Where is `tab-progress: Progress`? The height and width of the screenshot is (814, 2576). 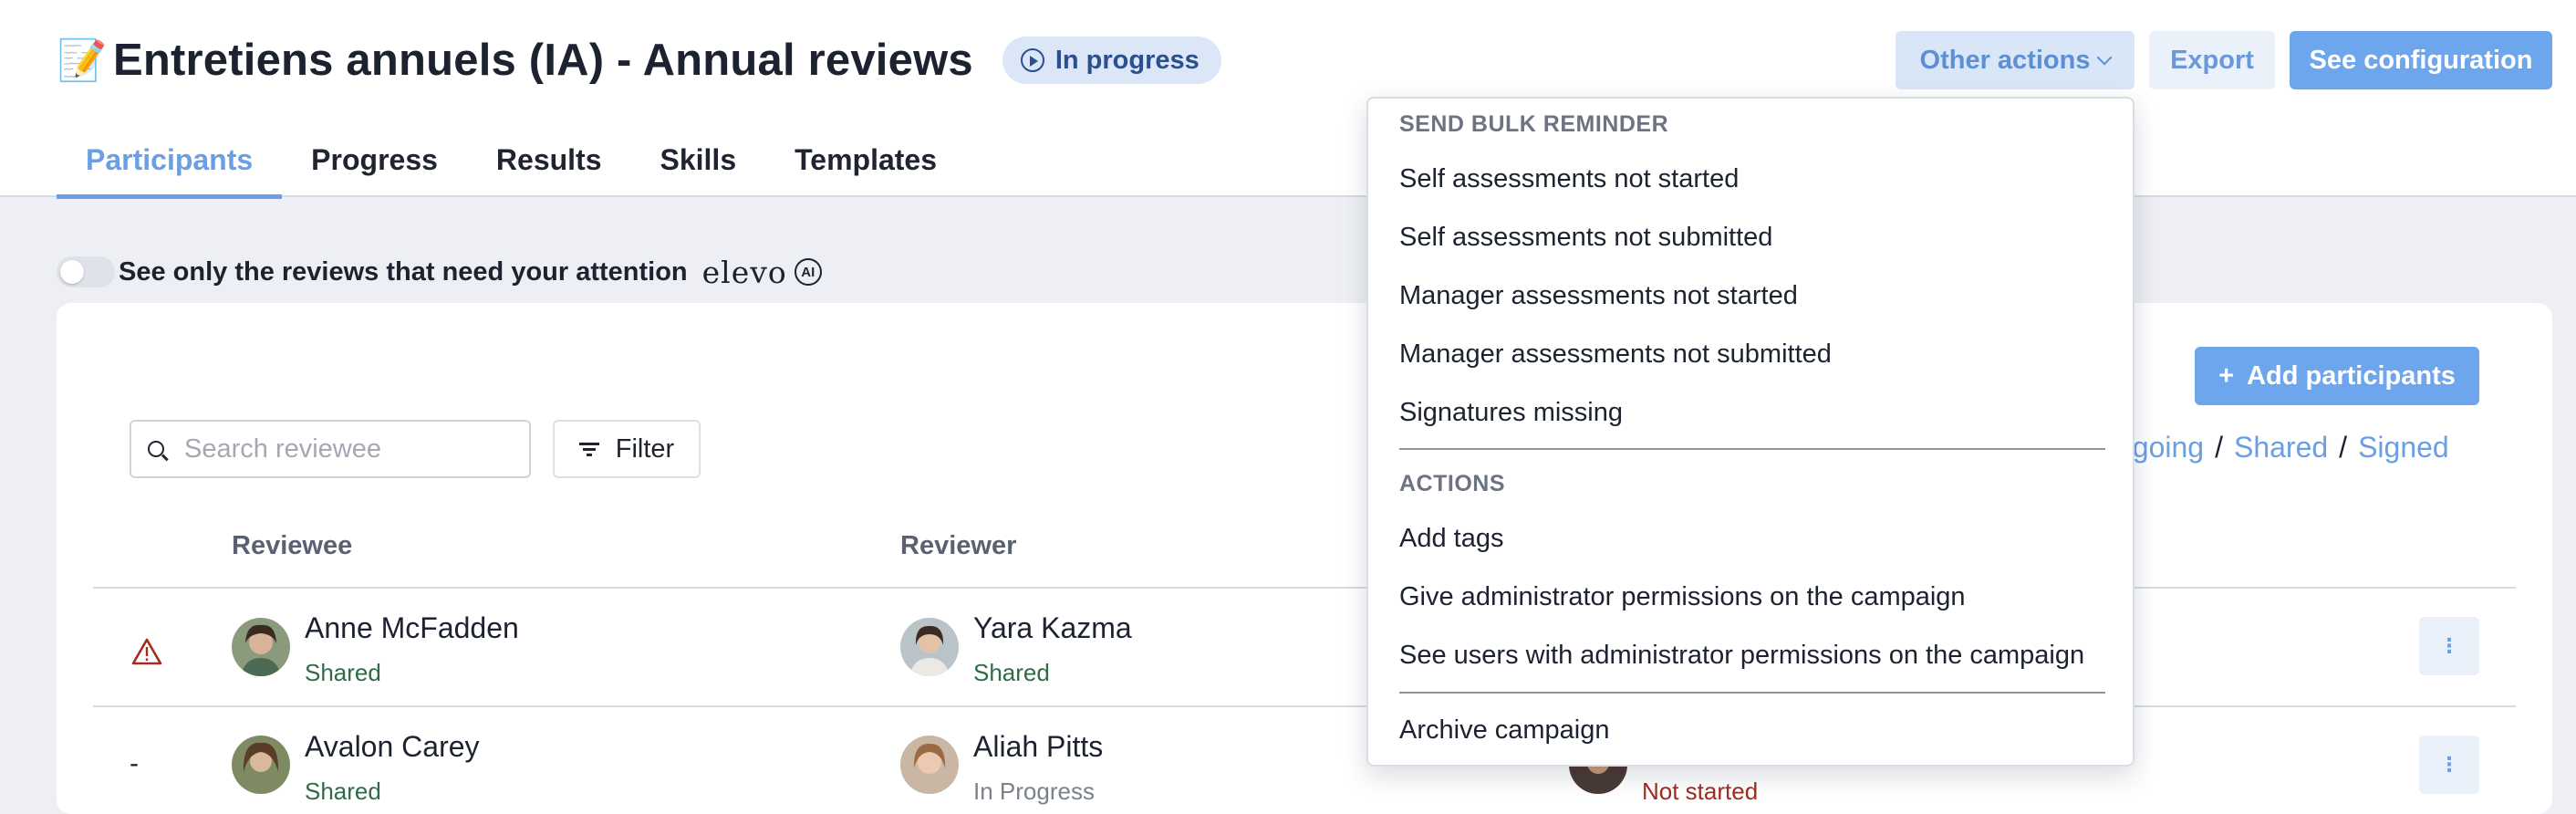
tab-progress: Progress is located at coordinates (374, 159).